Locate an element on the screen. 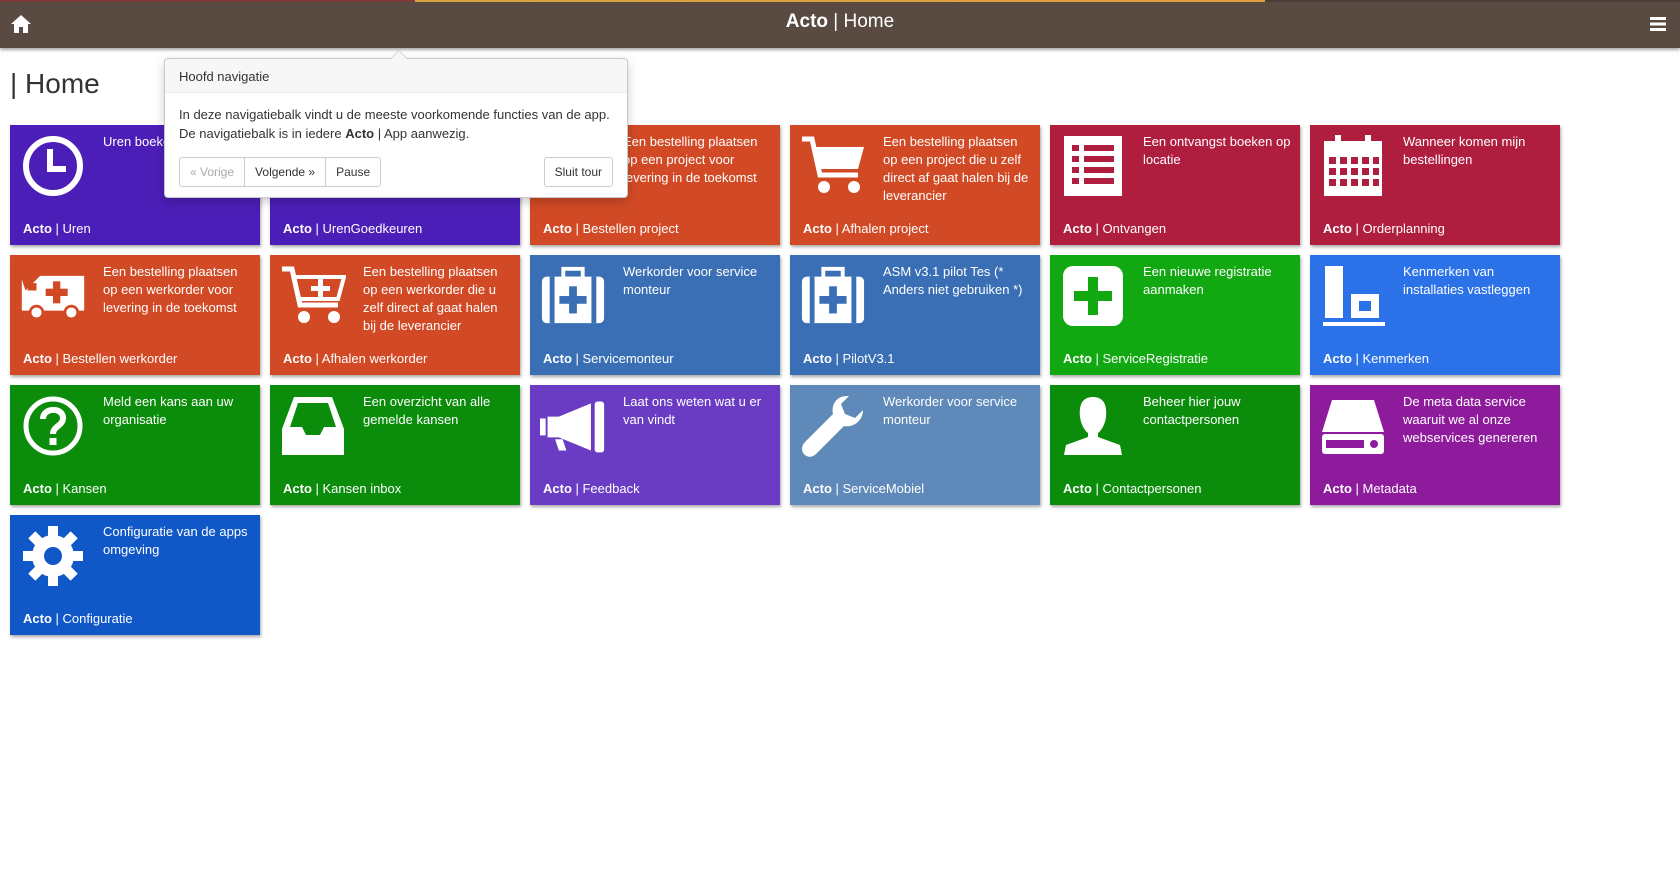  clock-icon is located at coordinates (53, 166).